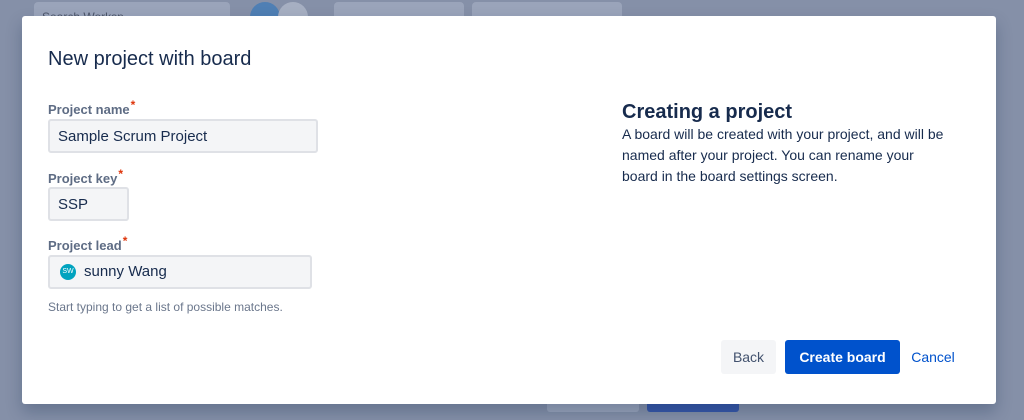 The width and height of the screenshot is (1024, 420). What do you see at coordinates (89, 109) in the screenshot?
I see `project-name-label-text: Project name` at bounding box center [89, 109].